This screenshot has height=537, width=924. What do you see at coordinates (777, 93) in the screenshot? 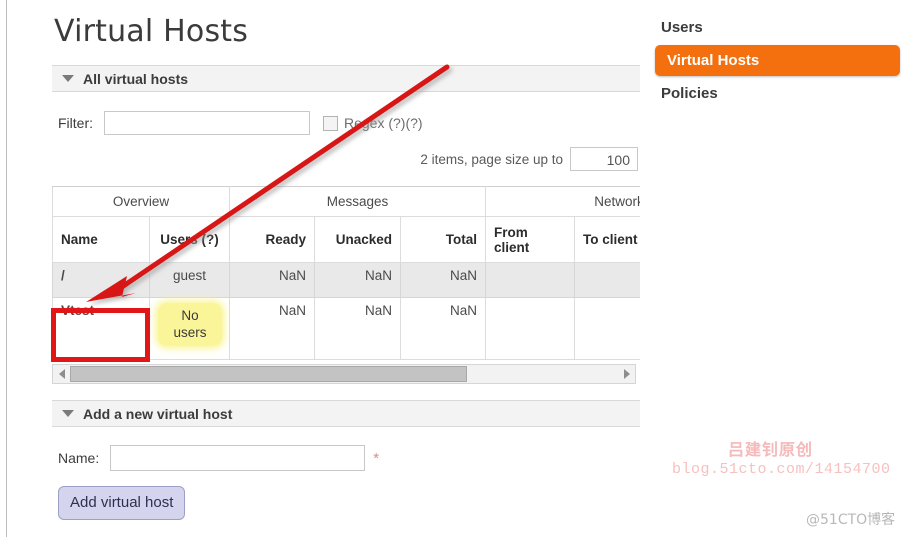
I see `nav-item-policies: Policies` at bounding box center [777, 93].